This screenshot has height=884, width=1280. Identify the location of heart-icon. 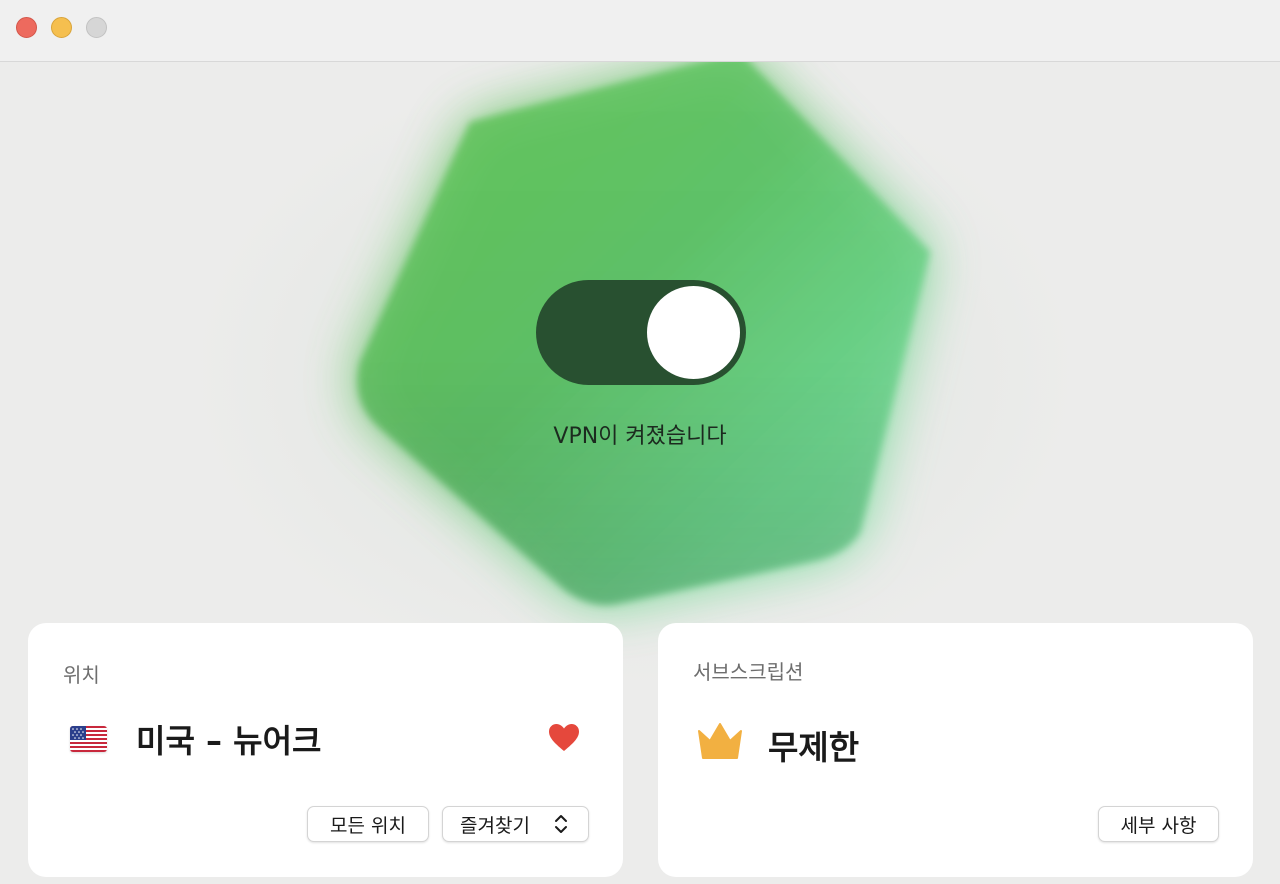
(564, 738).